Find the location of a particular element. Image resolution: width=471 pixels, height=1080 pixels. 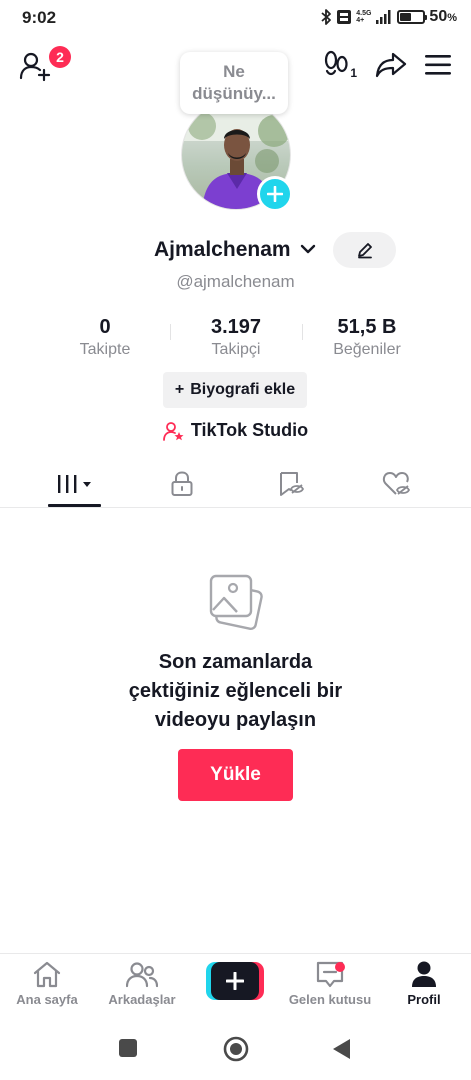

profile-stats: 0 Takipte 3.197 Takipçi 51,5 B Beğeniler is located at coordinates (235, 340).